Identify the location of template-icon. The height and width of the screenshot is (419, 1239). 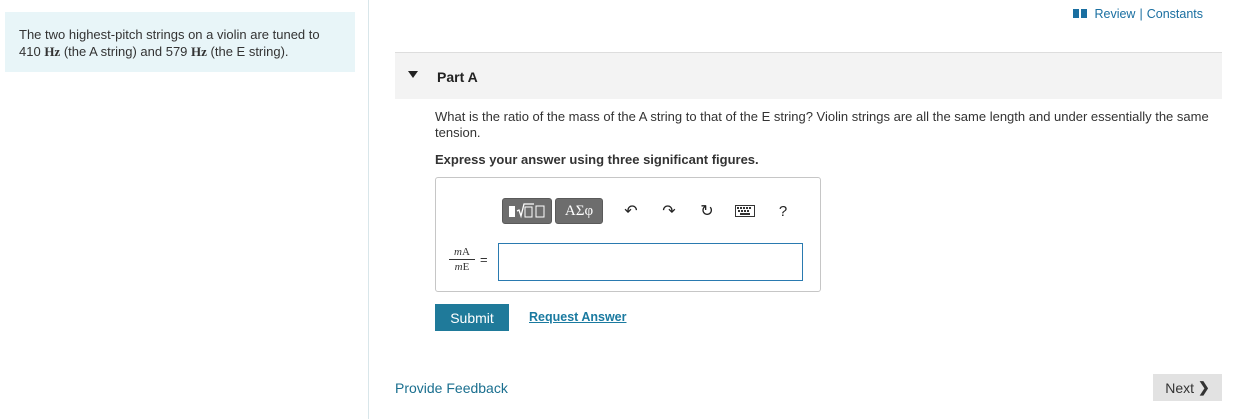
(527, 211).